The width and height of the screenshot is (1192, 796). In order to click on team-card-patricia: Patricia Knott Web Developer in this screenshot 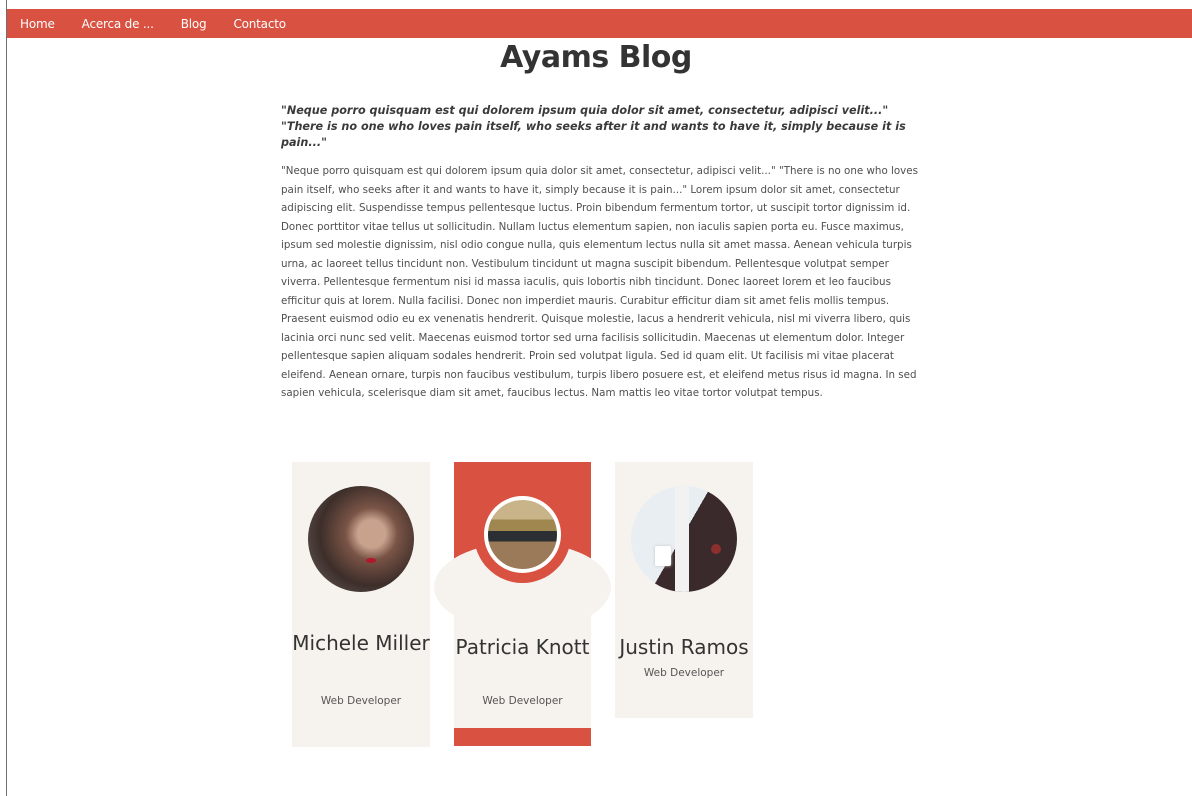, I will do `click(522, 604)`.